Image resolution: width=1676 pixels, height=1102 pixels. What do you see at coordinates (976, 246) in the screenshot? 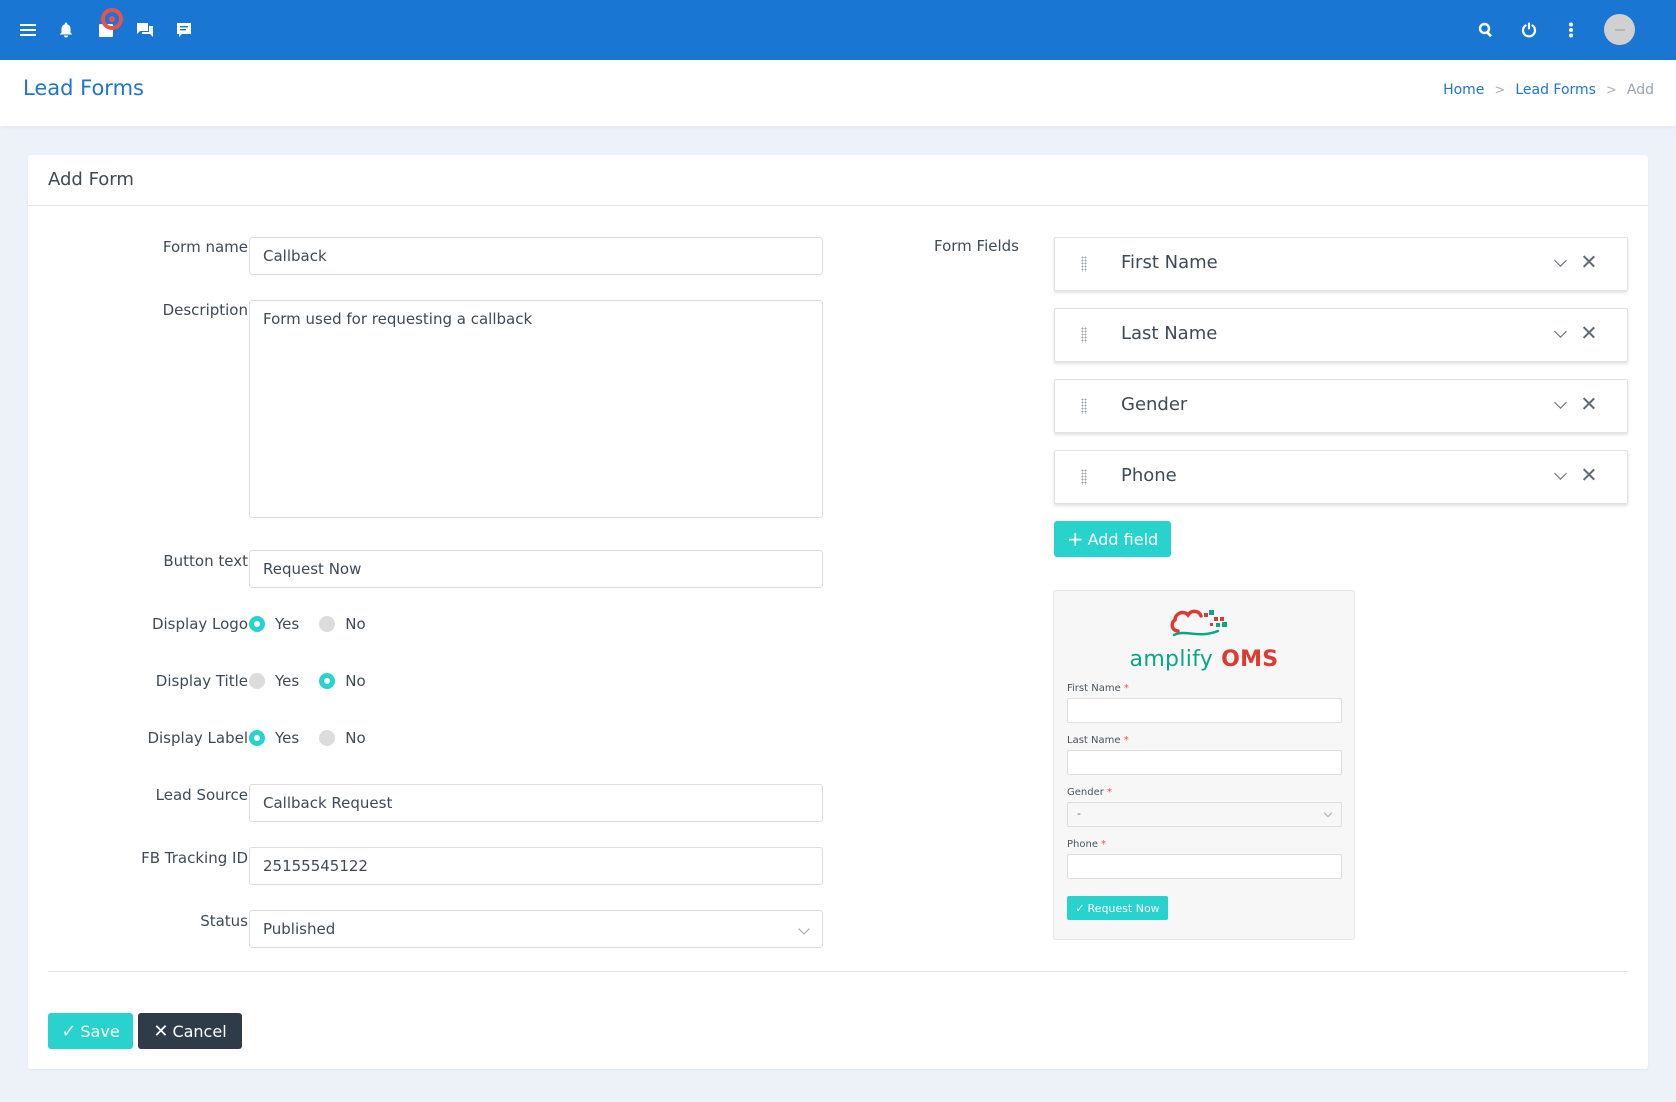
I see `form-fields-label: Form Fields` at bounding box center [976, 246].